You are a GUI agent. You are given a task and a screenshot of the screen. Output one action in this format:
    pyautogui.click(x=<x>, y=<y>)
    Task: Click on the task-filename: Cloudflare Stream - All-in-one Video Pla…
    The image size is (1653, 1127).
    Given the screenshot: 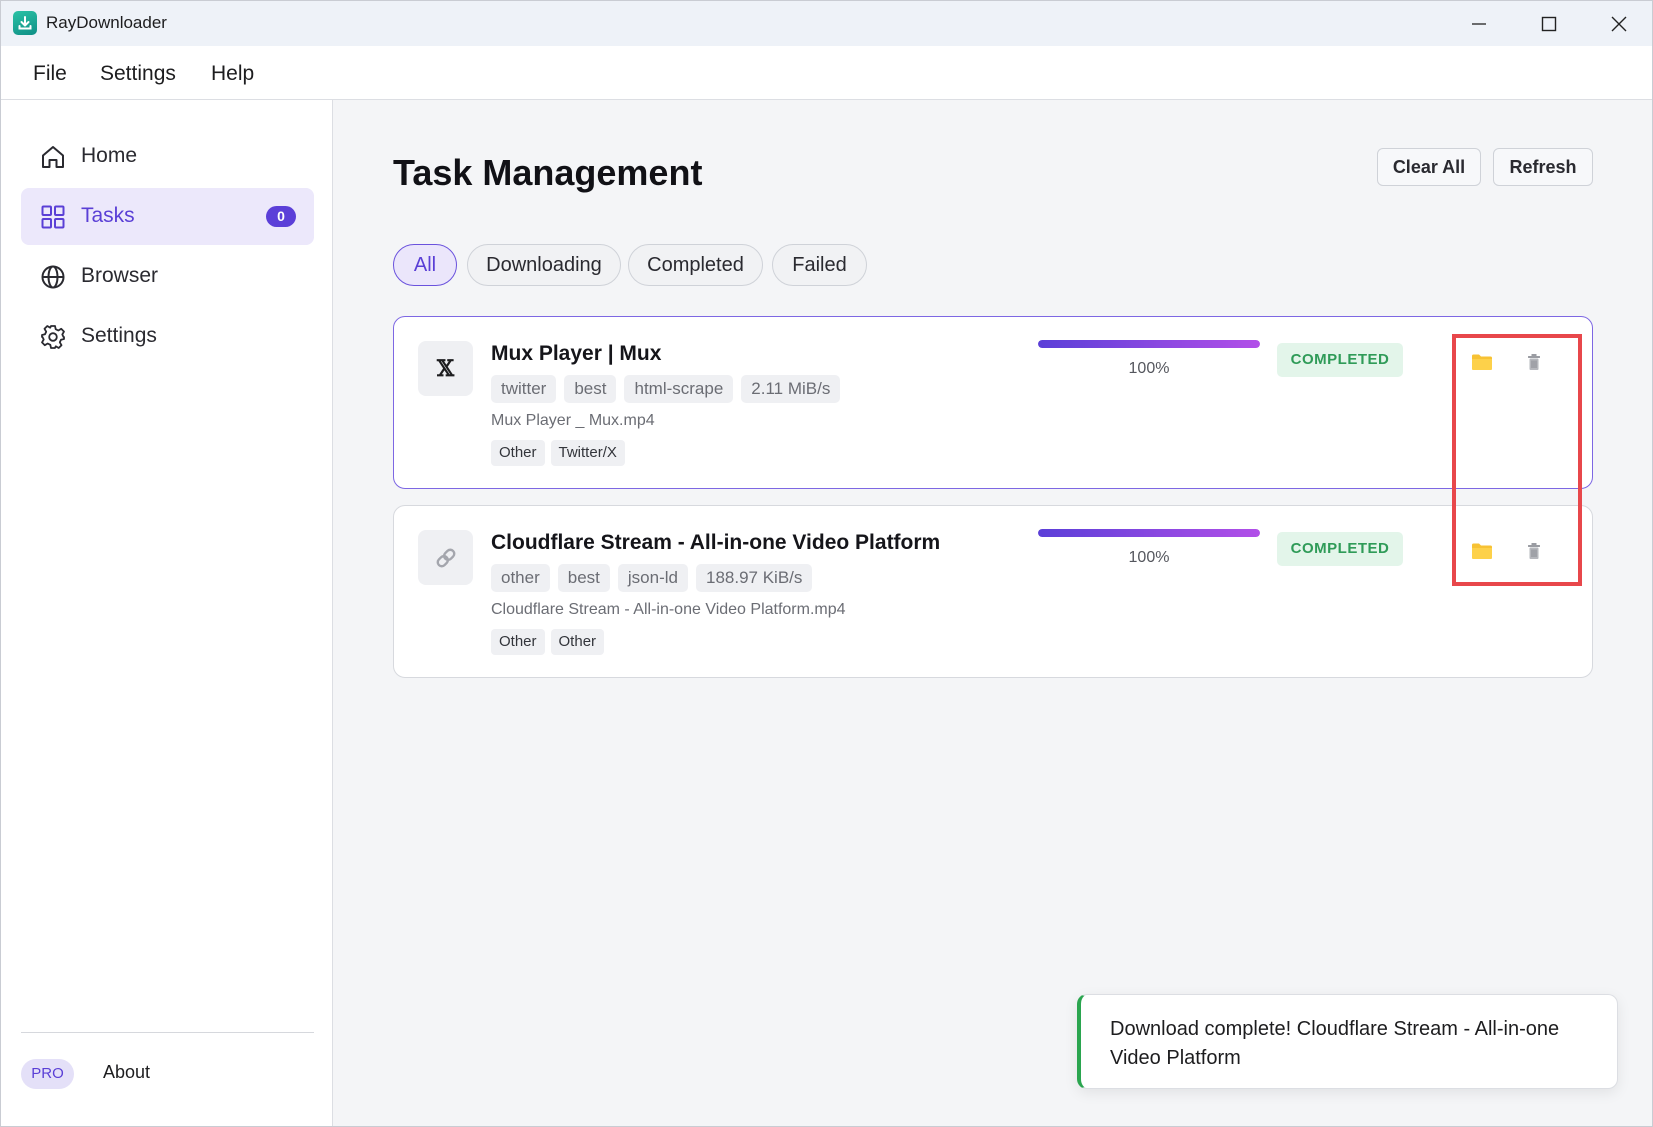 What is the action you would take?
    pyautogui.click(x=668, y=609)
    